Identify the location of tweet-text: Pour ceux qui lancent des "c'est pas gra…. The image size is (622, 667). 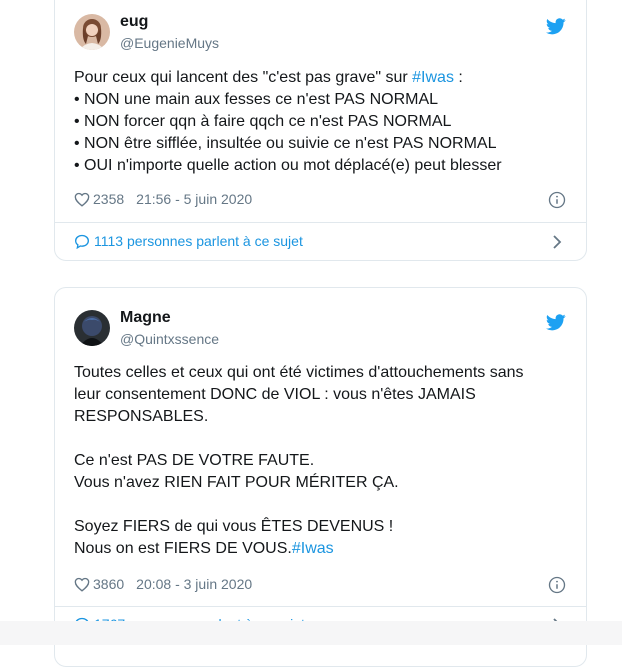
(320, 122).